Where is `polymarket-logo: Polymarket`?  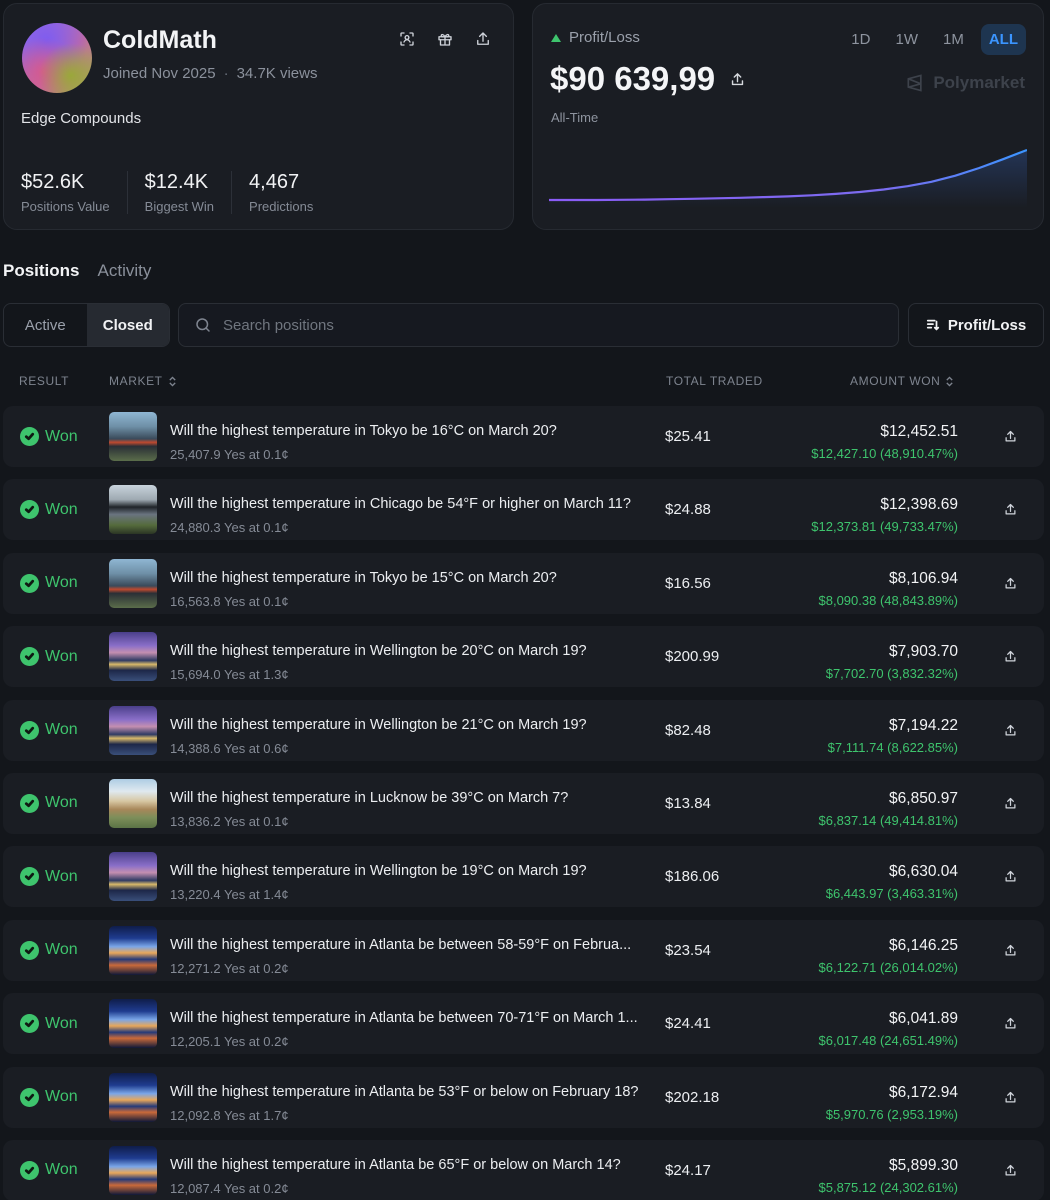
polymarket-logo: Polymarket is located at coordinates (965, 83).